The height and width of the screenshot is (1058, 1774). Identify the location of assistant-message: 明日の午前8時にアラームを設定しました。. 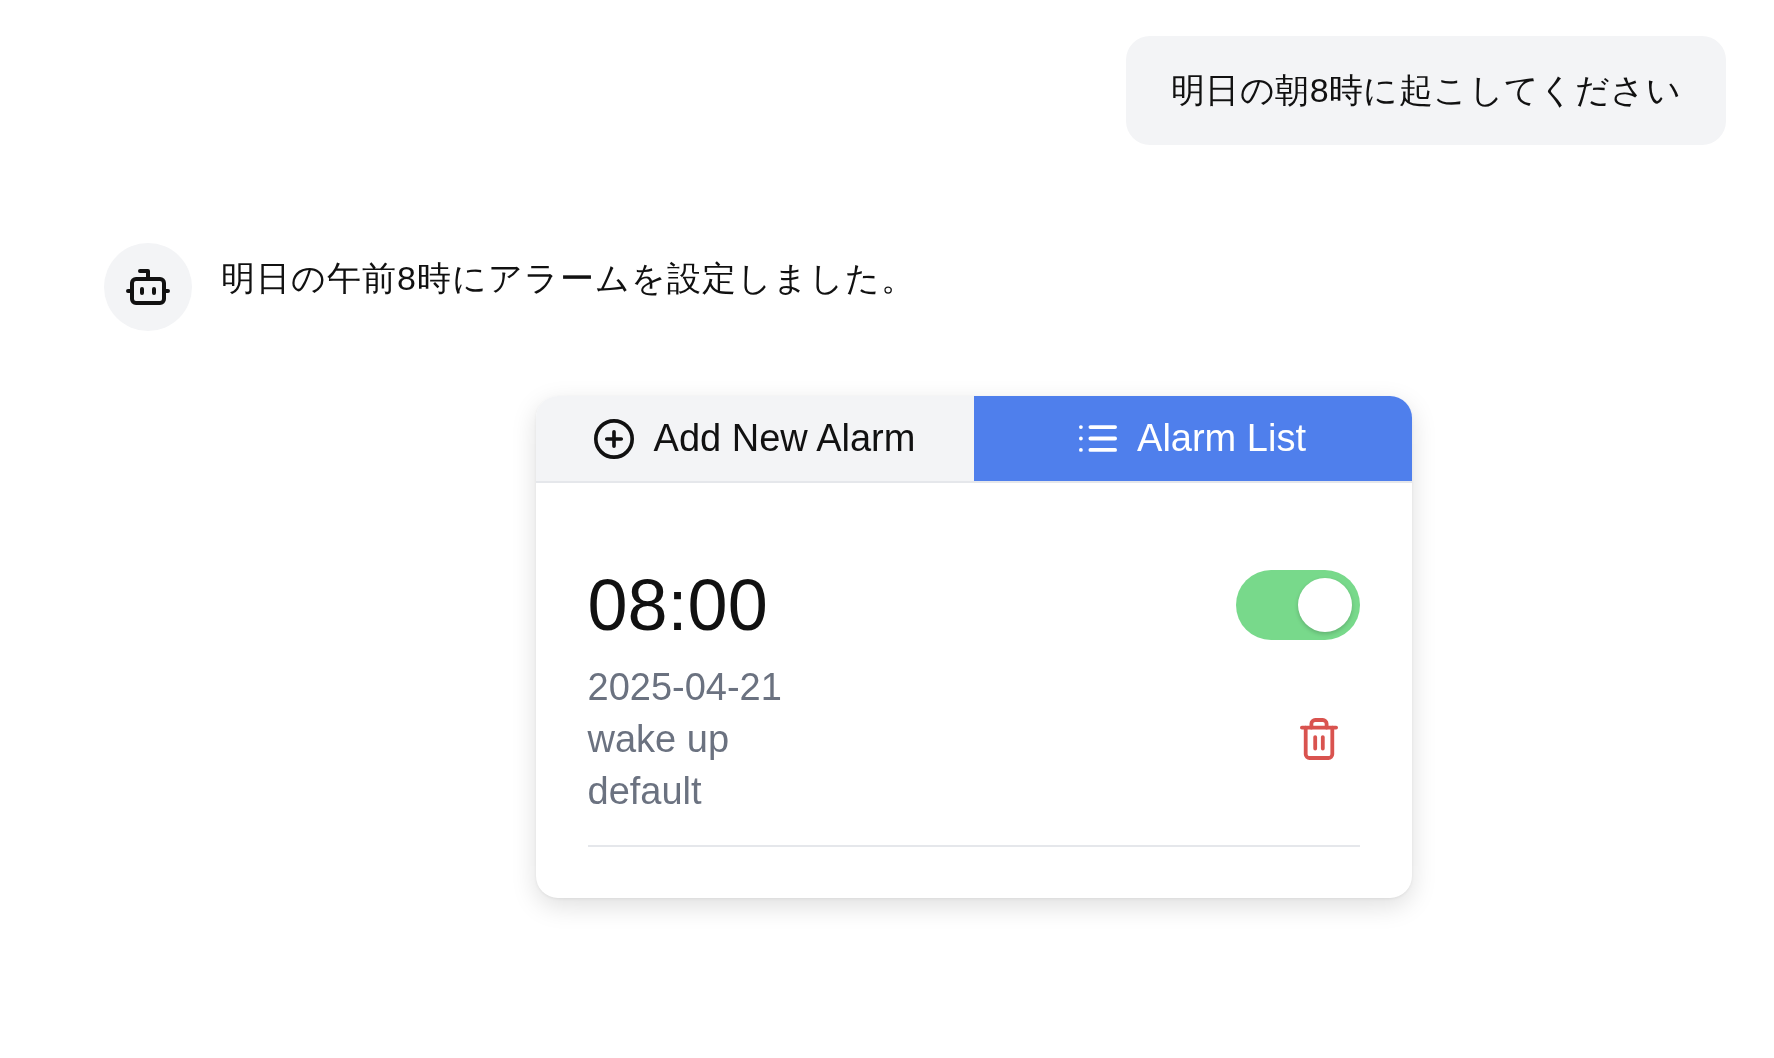
(568, 278).